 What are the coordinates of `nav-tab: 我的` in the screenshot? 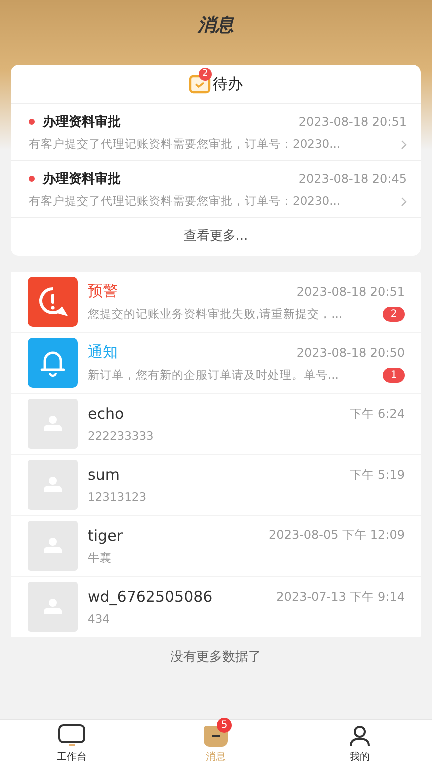 It's located at (360, 744).